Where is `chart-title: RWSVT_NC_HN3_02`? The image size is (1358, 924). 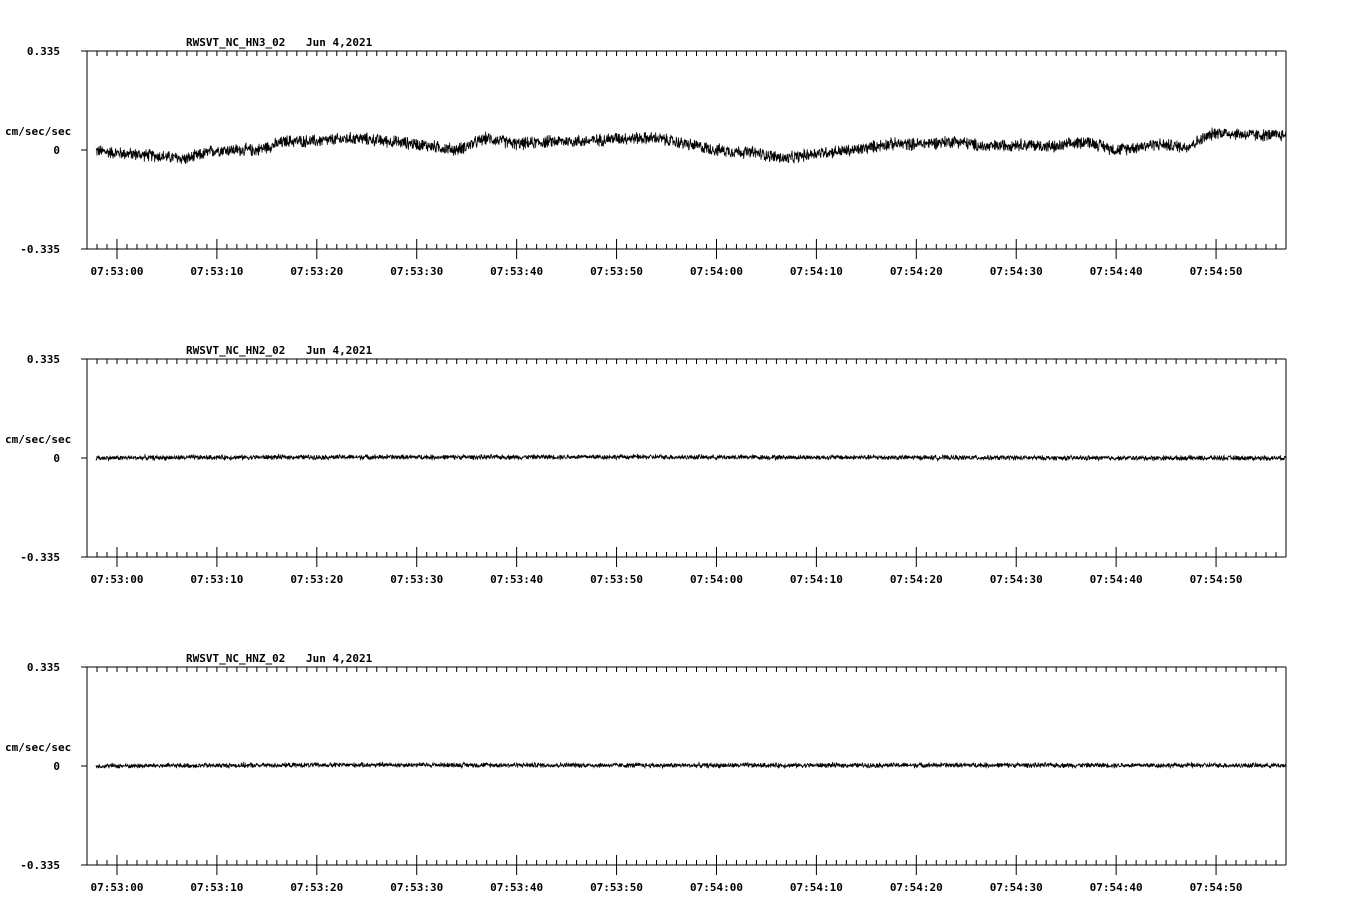 chart-title: RWSVT_NC_HN3_02 is located at coordinates (235, 42).